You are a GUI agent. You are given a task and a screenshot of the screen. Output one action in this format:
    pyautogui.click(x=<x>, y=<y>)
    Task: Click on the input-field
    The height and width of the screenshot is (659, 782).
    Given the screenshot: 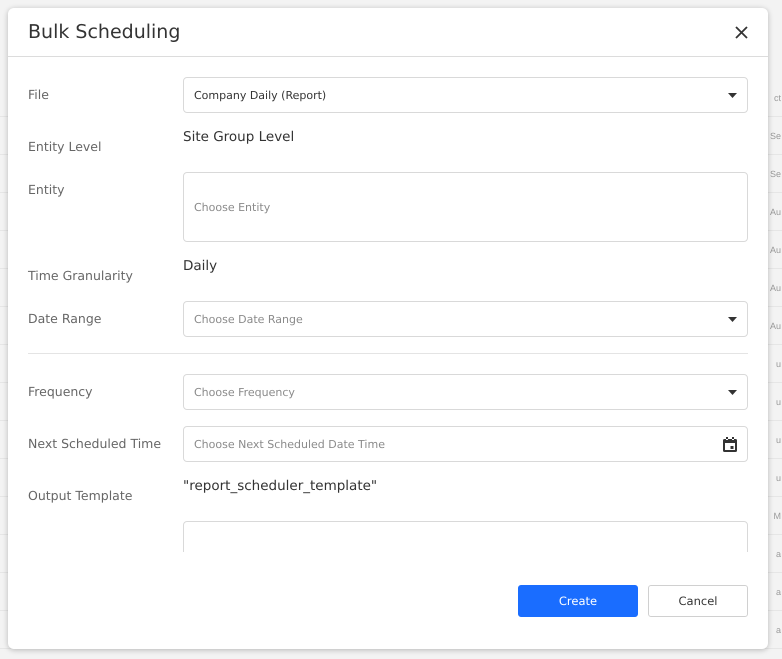 What is the action you would take?
    pyautogui.click(x=465, y=536)
    